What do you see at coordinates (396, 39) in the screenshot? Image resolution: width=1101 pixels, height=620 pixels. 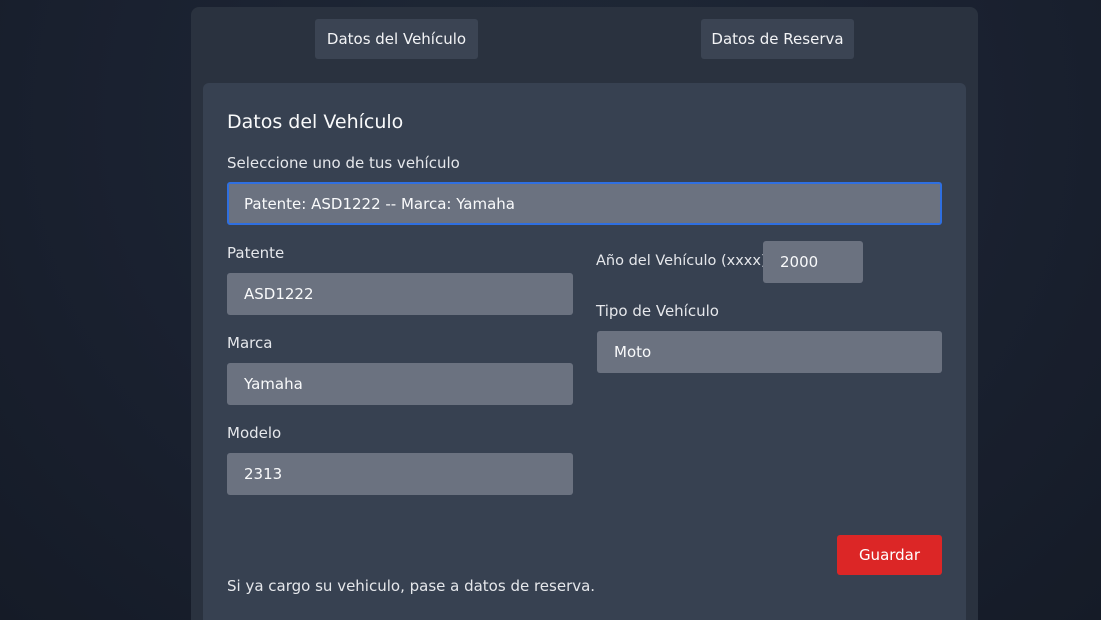 I see `tab-datos-vehiculo: Datos del Vehículo` at bounding box center [396, 39].